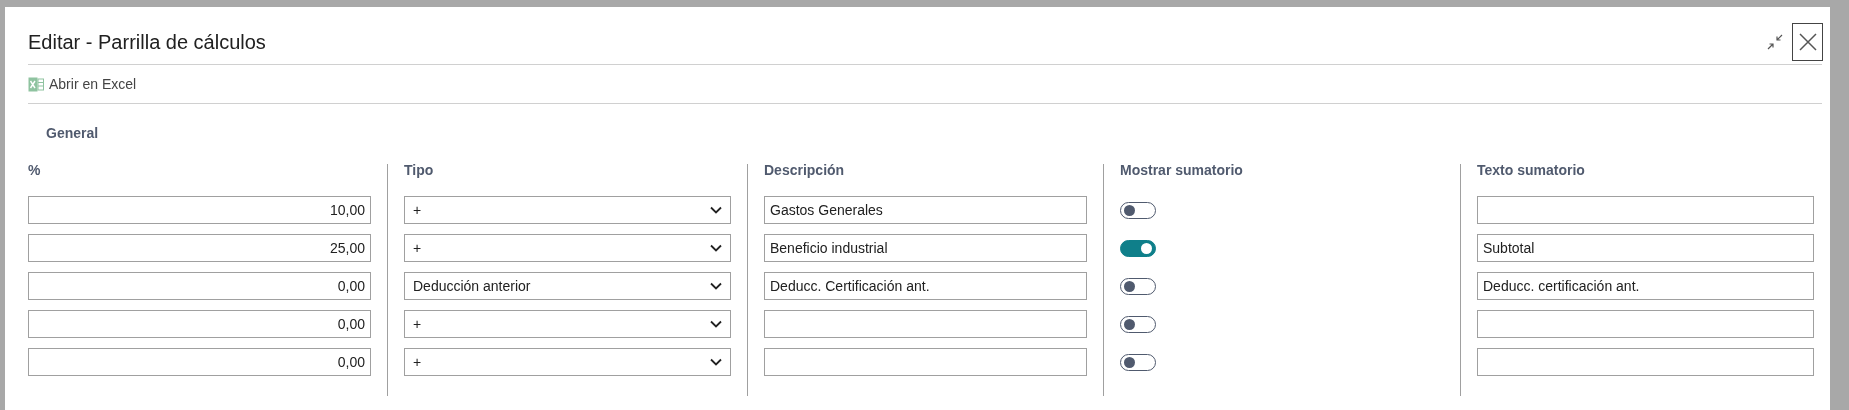 The height and width of the screenshot is (410, 1849). What do you see at coordinates (199, 210) in the screenshot?
I see `input-field: 10,00` at bounding box center [199, 210].